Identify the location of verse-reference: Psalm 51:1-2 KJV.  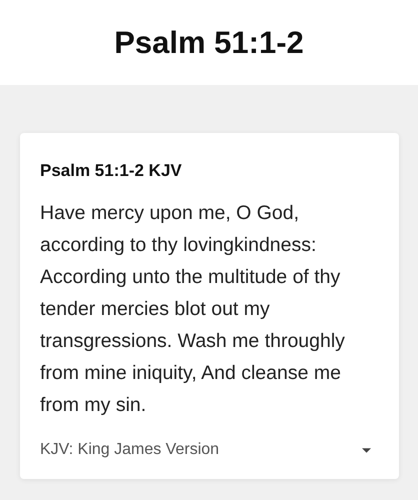
(111, 171).